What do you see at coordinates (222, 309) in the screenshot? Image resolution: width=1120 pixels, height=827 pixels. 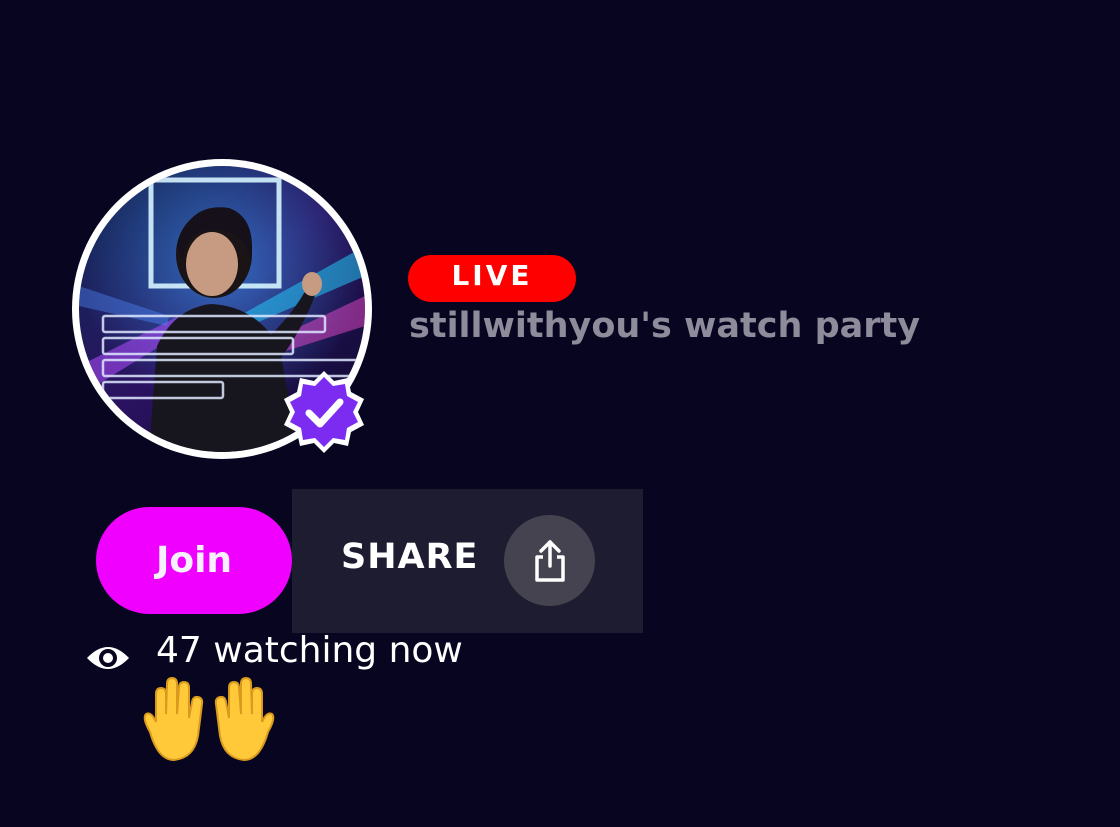 I see `host-avatar` at bounding box center [222, 309].